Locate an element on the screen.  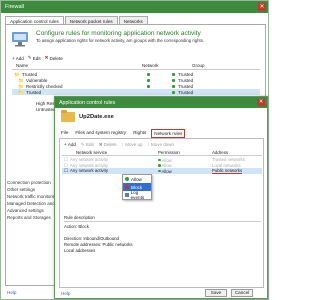
move-up-button: ↑ Move up is located at coordinates (132, 145).